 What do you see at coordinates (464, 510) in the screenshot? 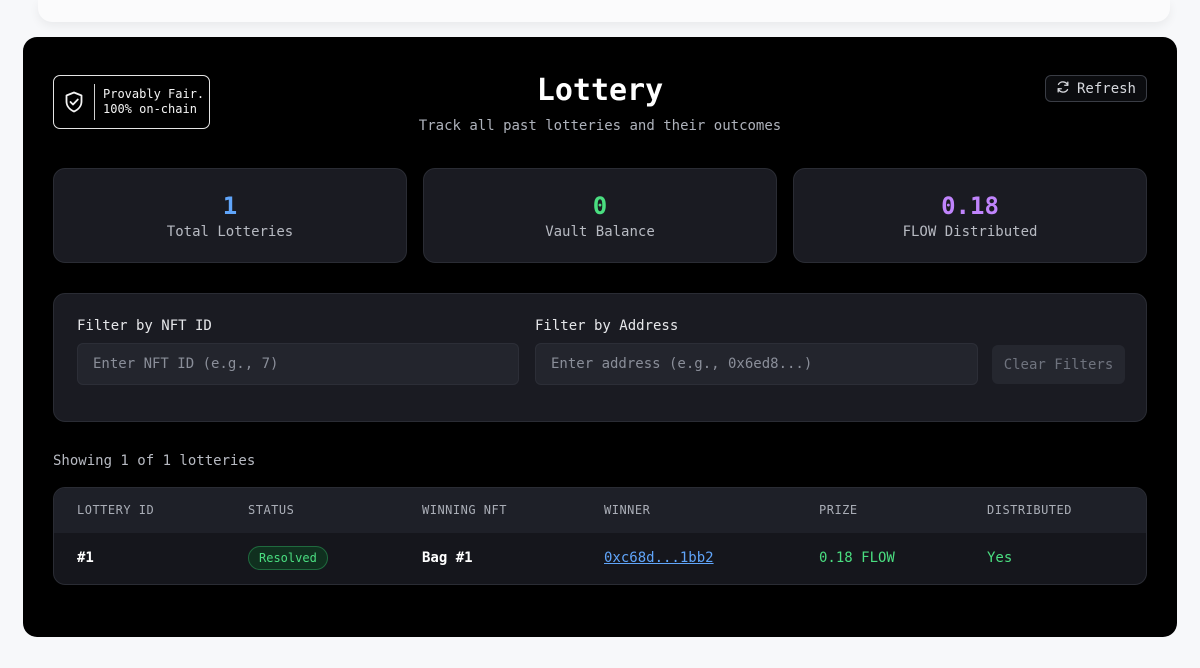
I see `column-header-winning-nft: WINNING NFT` at bounding box center [464, 510].